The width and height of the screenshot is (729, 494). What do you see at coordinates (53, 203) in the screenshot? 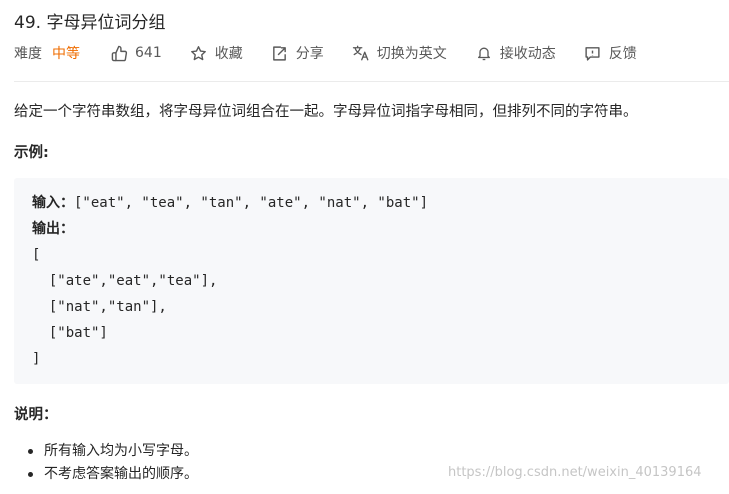
I see `input-label: 输入：` at bounding box center [53, 203].